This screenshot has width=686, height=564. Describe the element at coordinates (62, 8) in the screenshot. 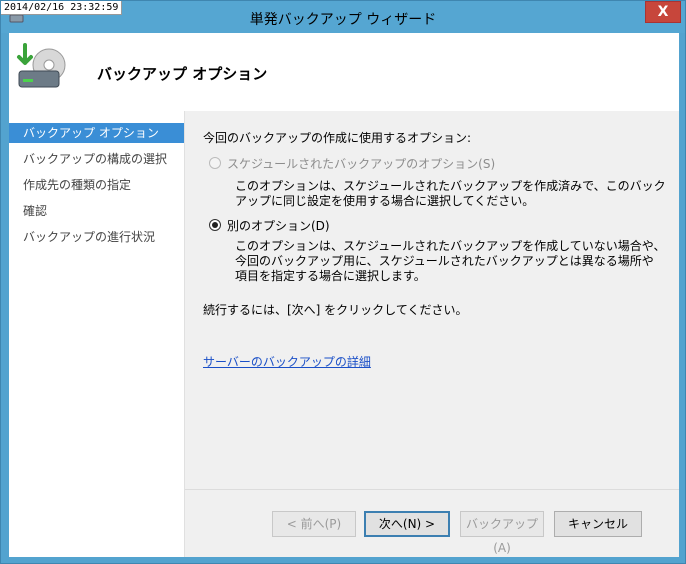

I see `timestamp-overlay: 2014/02/16 23:32:59` at that location.